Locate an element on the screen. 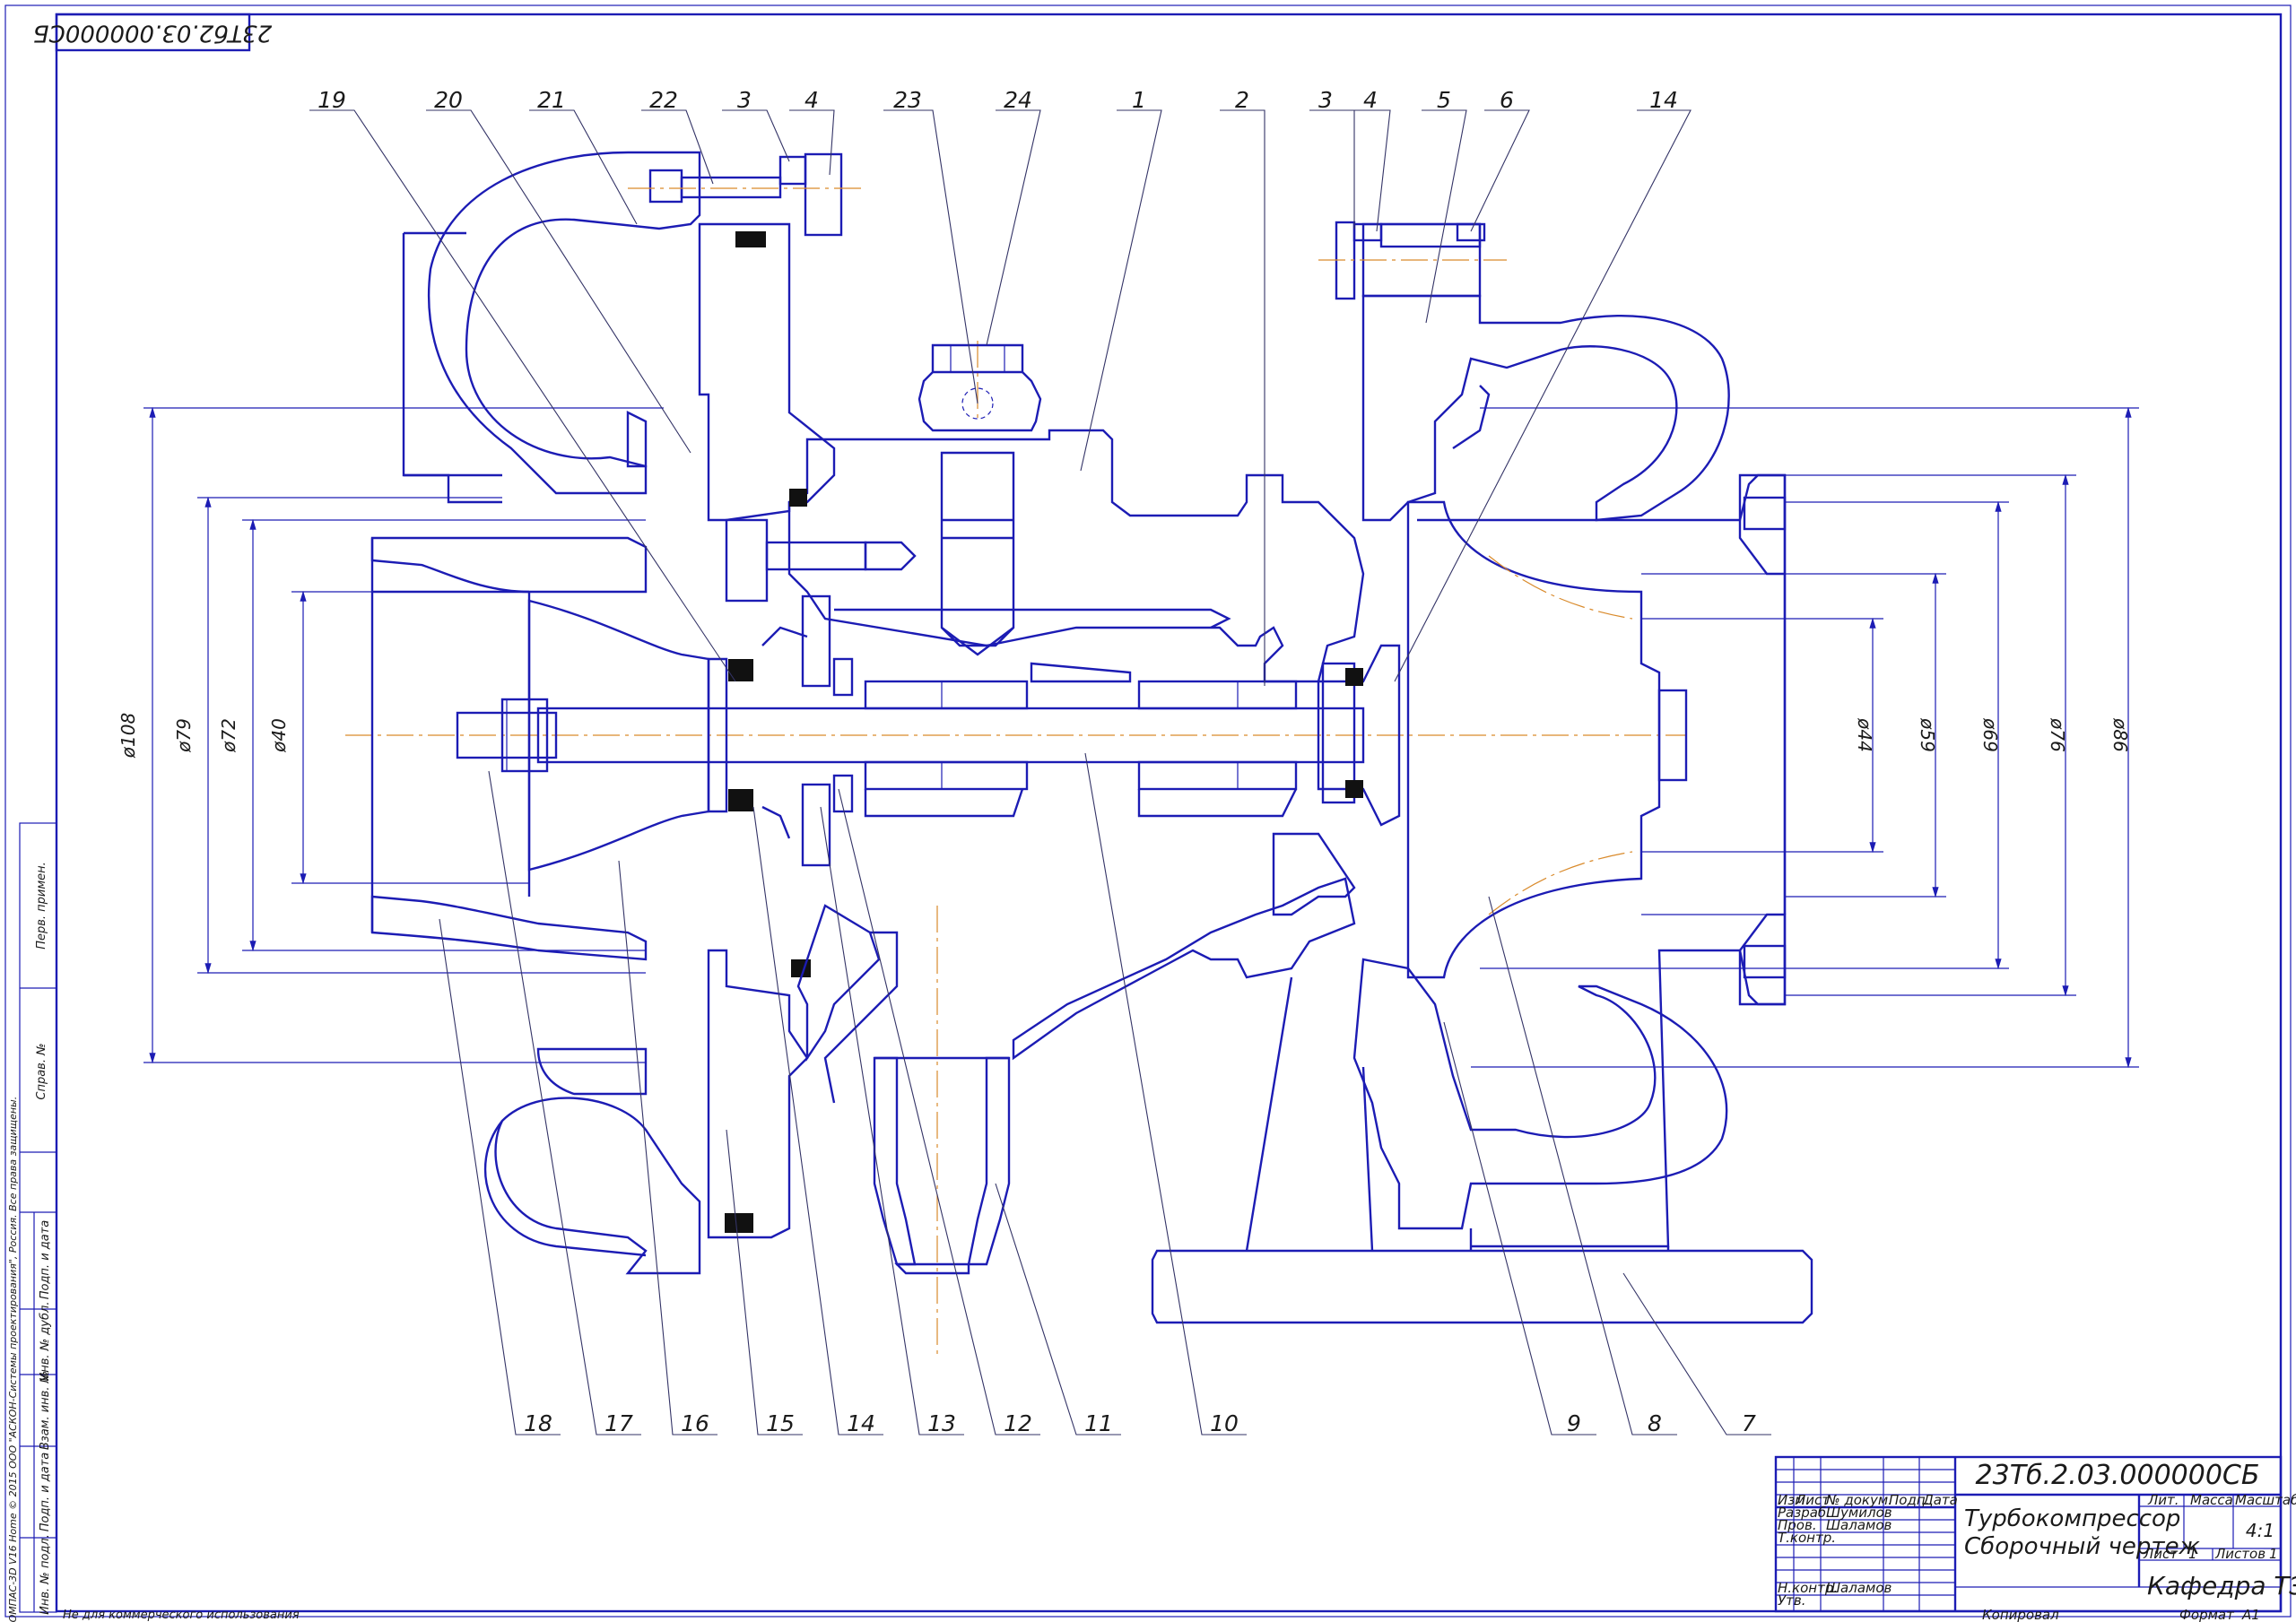 The image size is (2296, 1622). turbine-wheel is located at coordinates (1533, 739).